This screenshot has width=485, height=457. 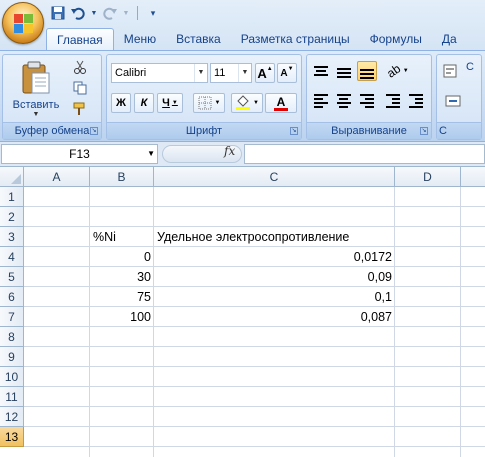 I want to click on cell-c6: 0,1, so click(x=274, y=297).